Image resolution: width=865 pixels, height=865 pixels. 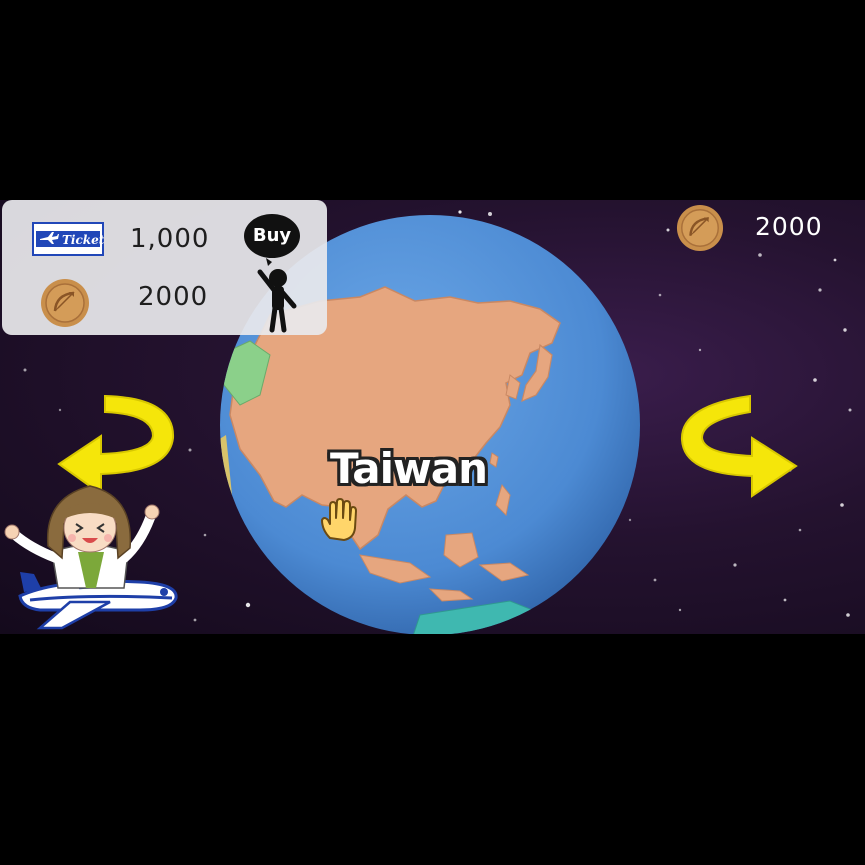 I want to click on buy-person-icon, so click(x=277, y=295).